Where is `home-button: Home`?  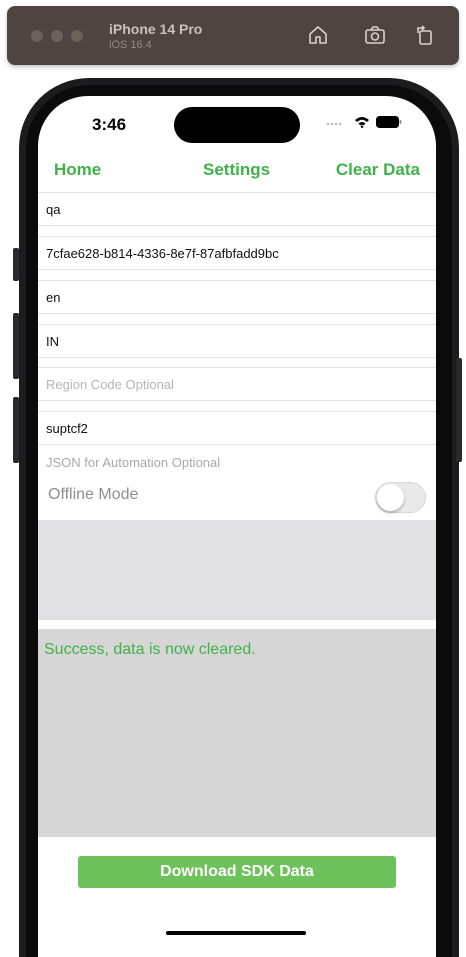 home-button: Home is located at coordinates (77, 170).